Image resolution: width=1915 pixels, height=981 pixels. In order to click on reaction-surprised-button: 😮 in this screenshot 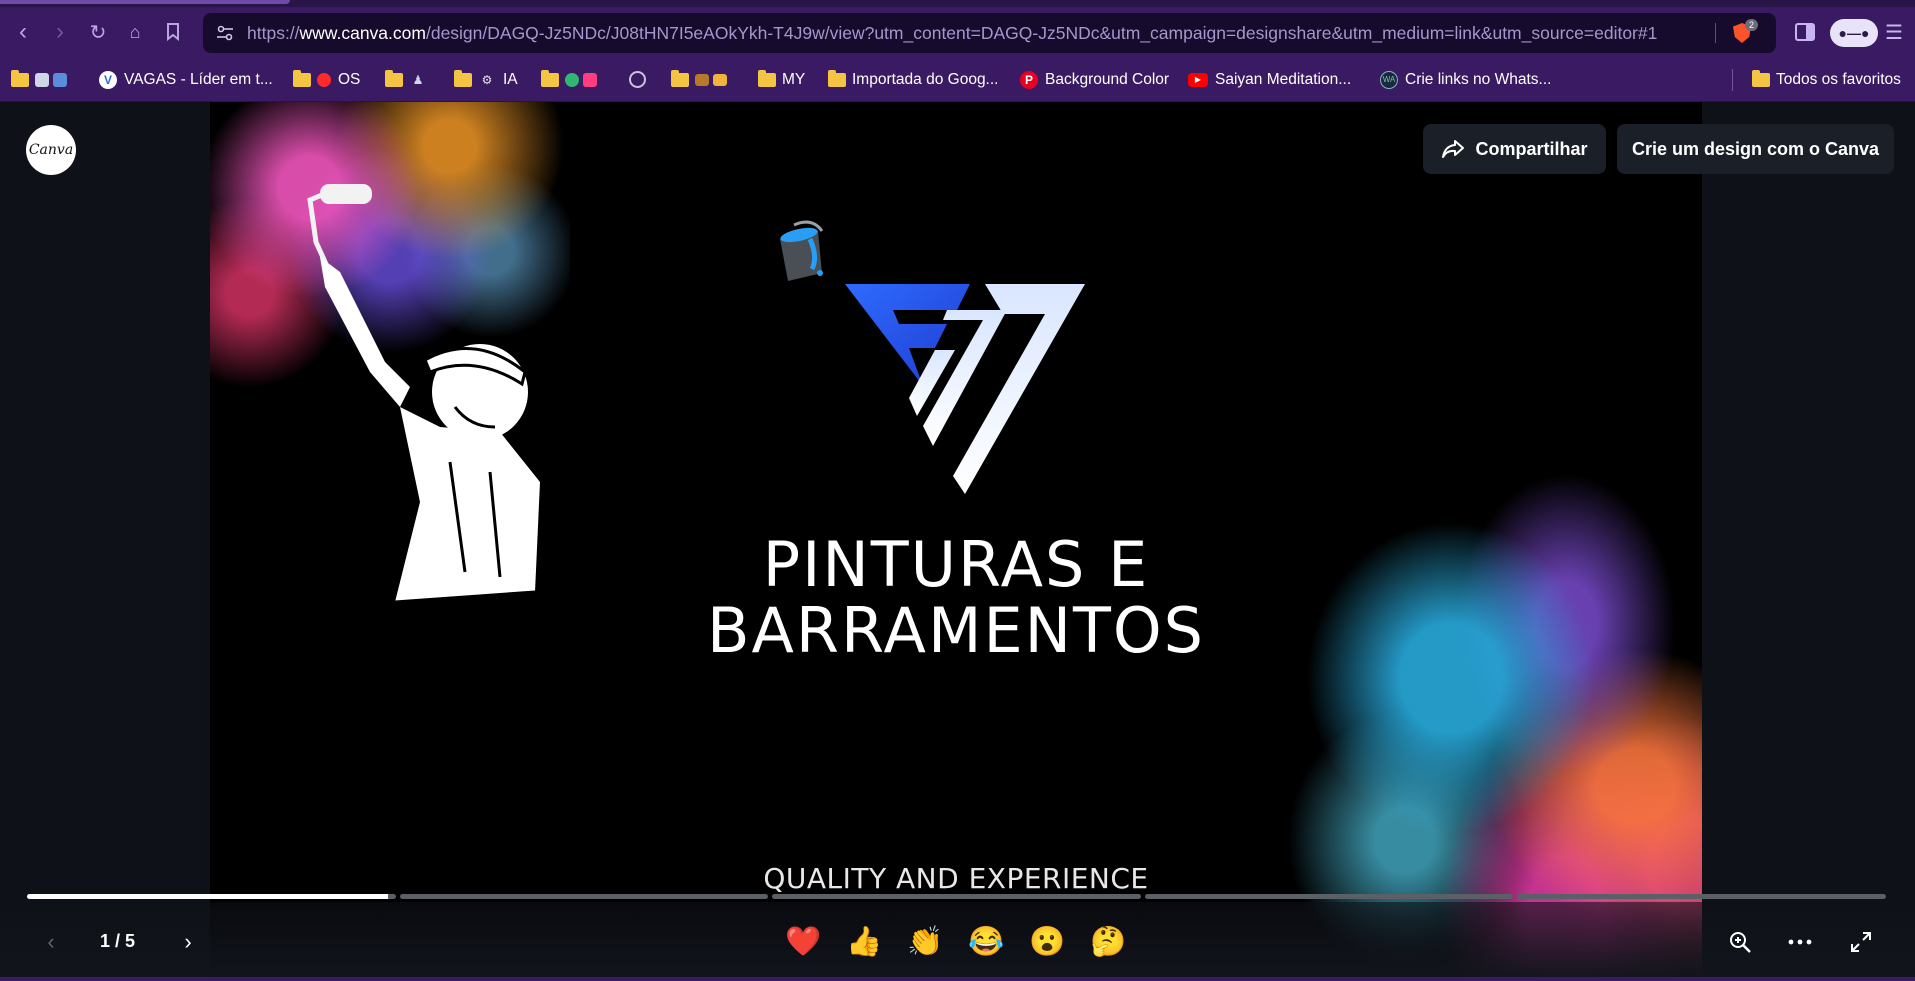, I will do `click(1047, 942)`.